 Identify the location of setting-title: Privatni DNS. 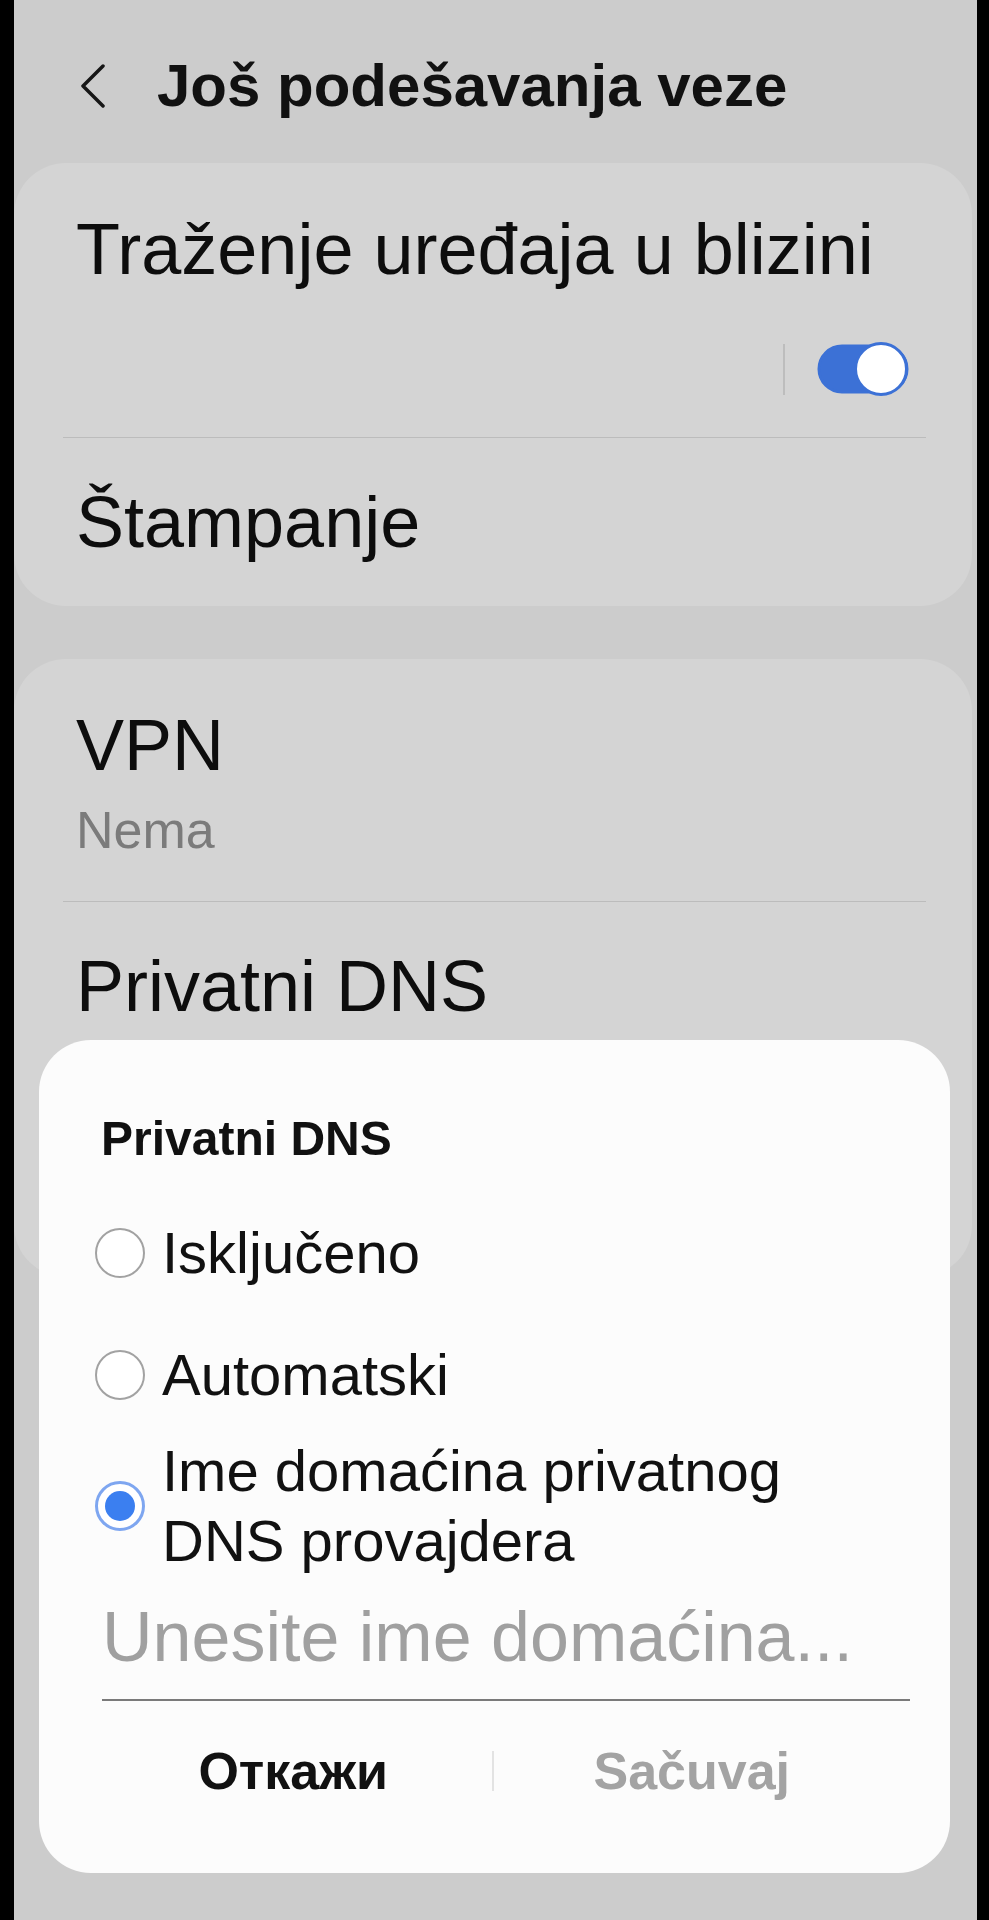
(282, 986).